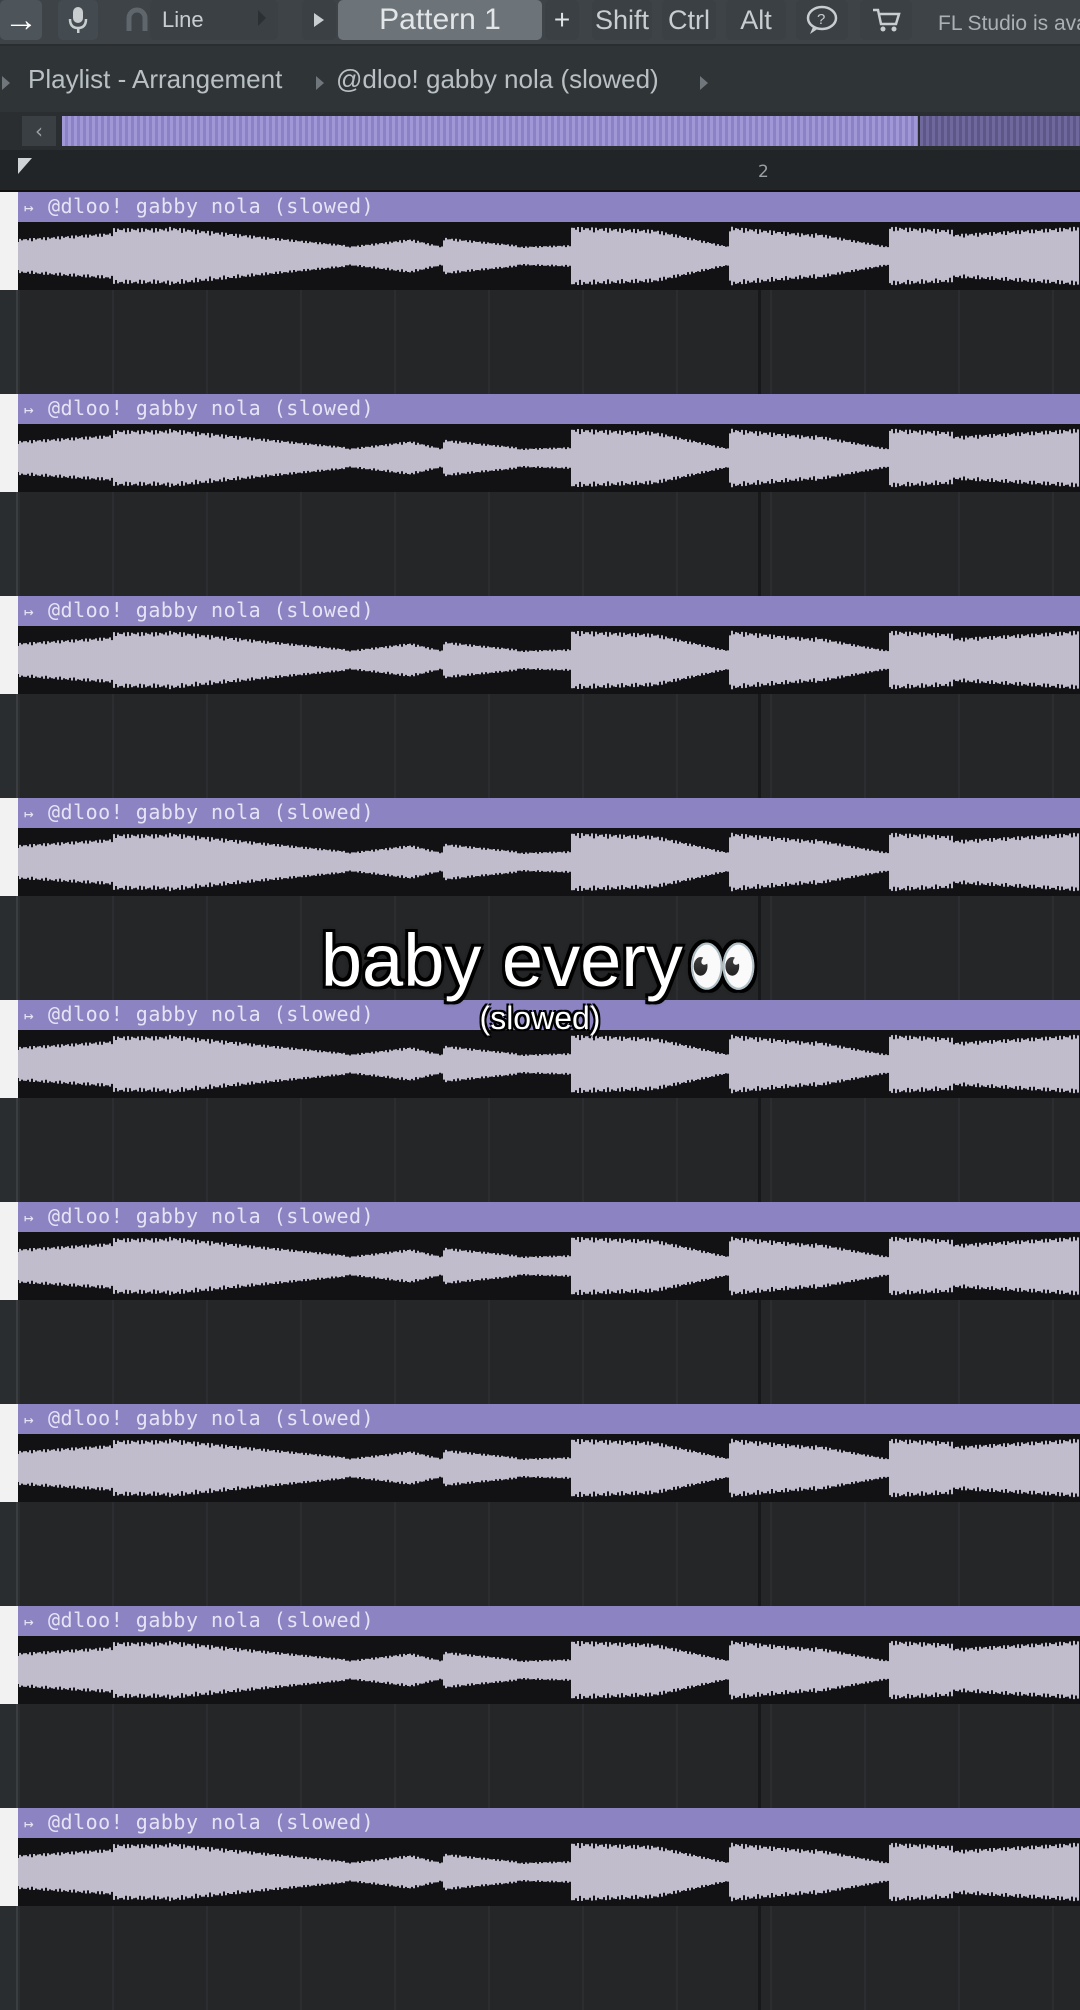 The height and width of the screenshot is (2010, 1080). What do you see at coordinates (262, 18) in the screenshot?
I see `caret-right-icon` at bounding box center [262, 18].